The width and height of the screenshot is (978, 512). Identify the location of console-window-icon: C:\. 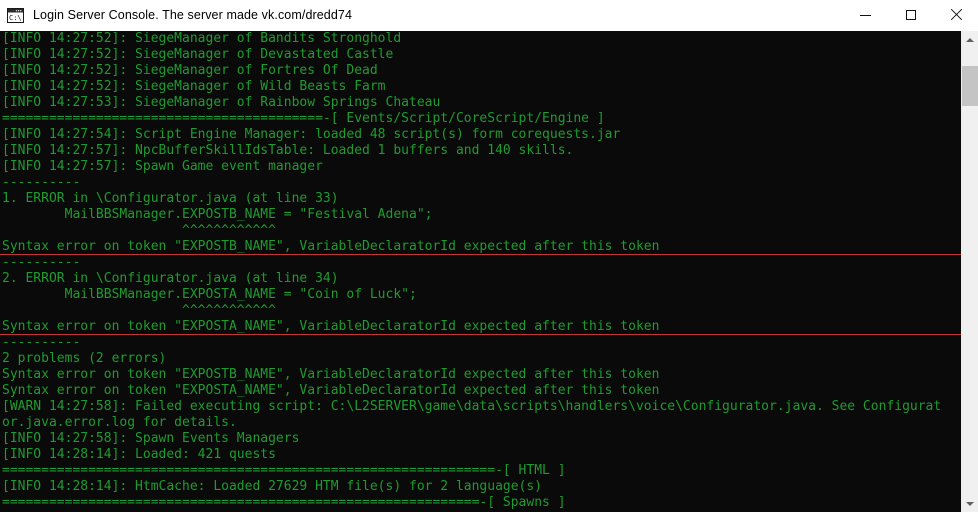
(15, 15).